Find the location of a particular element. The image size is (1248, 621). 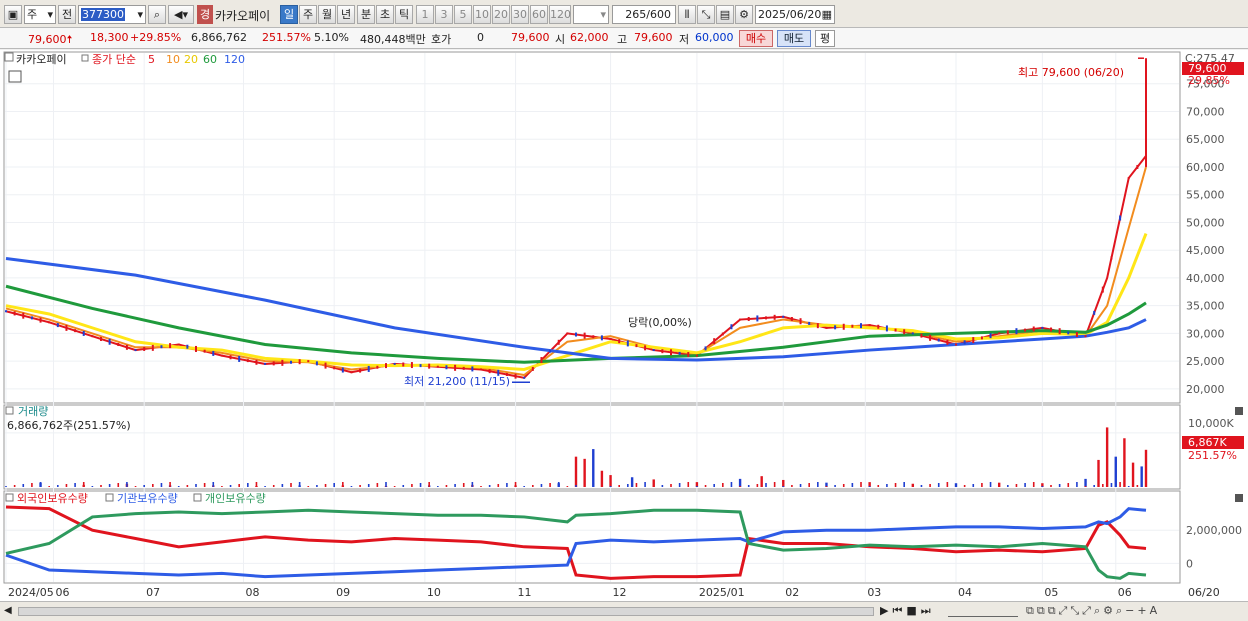

trade-amount: 480,448백만 is located at coordinates (393, 39).